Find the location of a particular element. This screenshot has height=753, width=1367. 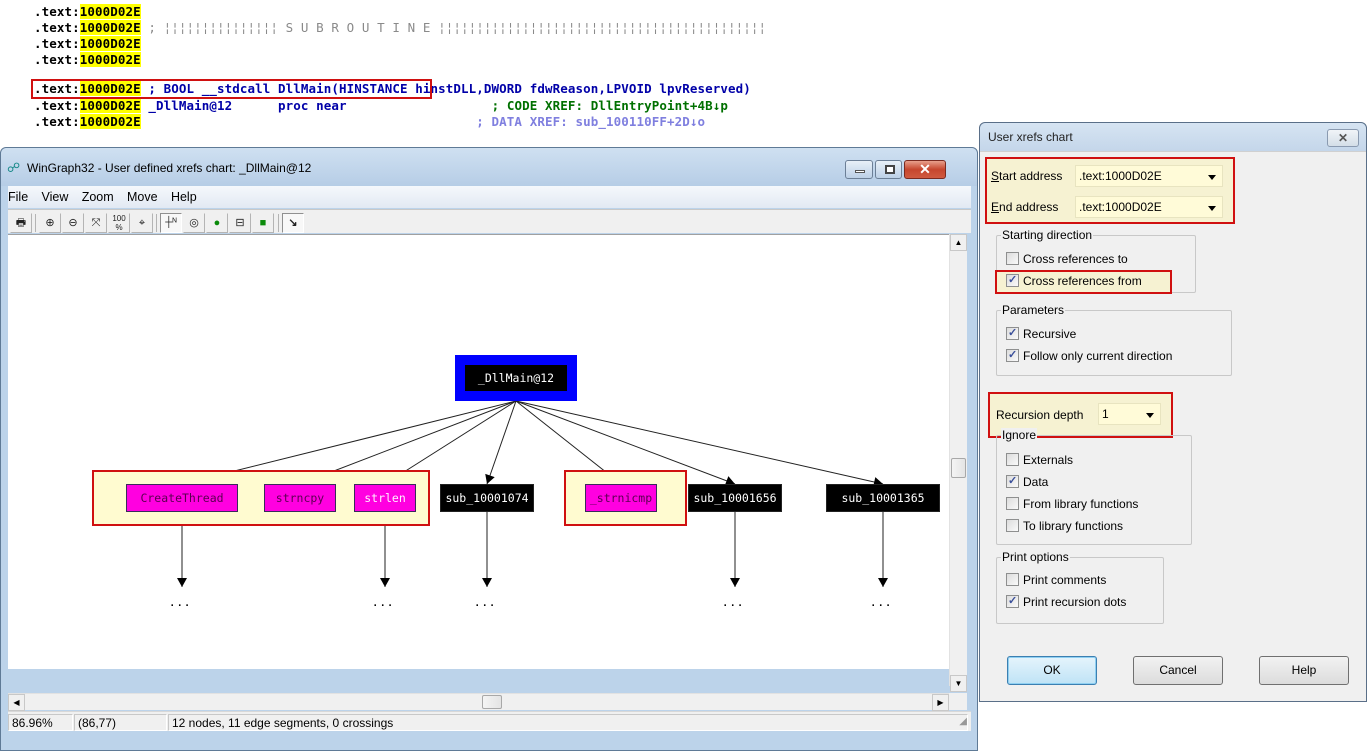

fisheye-icon: ◎ is located at coordinates (194, 223).